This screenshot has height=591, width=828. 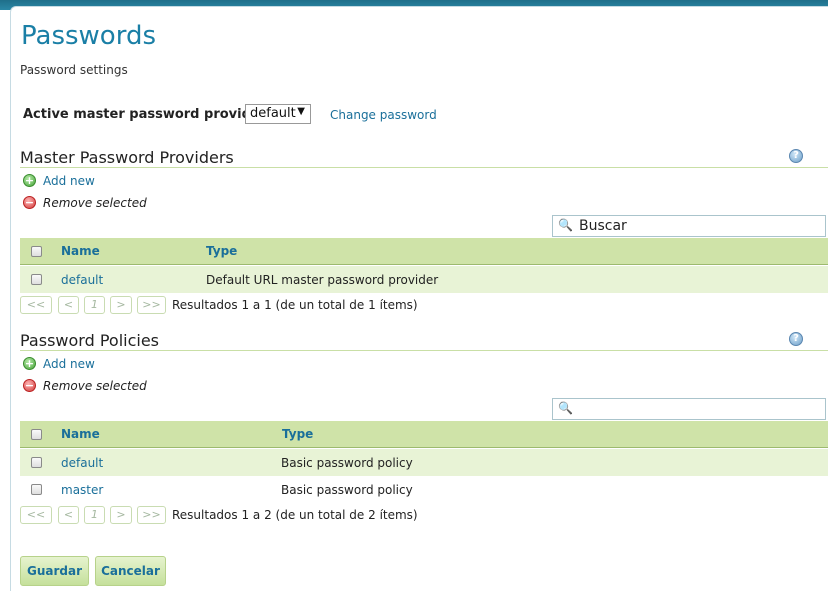 I want to click on master-providers-title: Master Password Providers, so click(x=127, y=157).